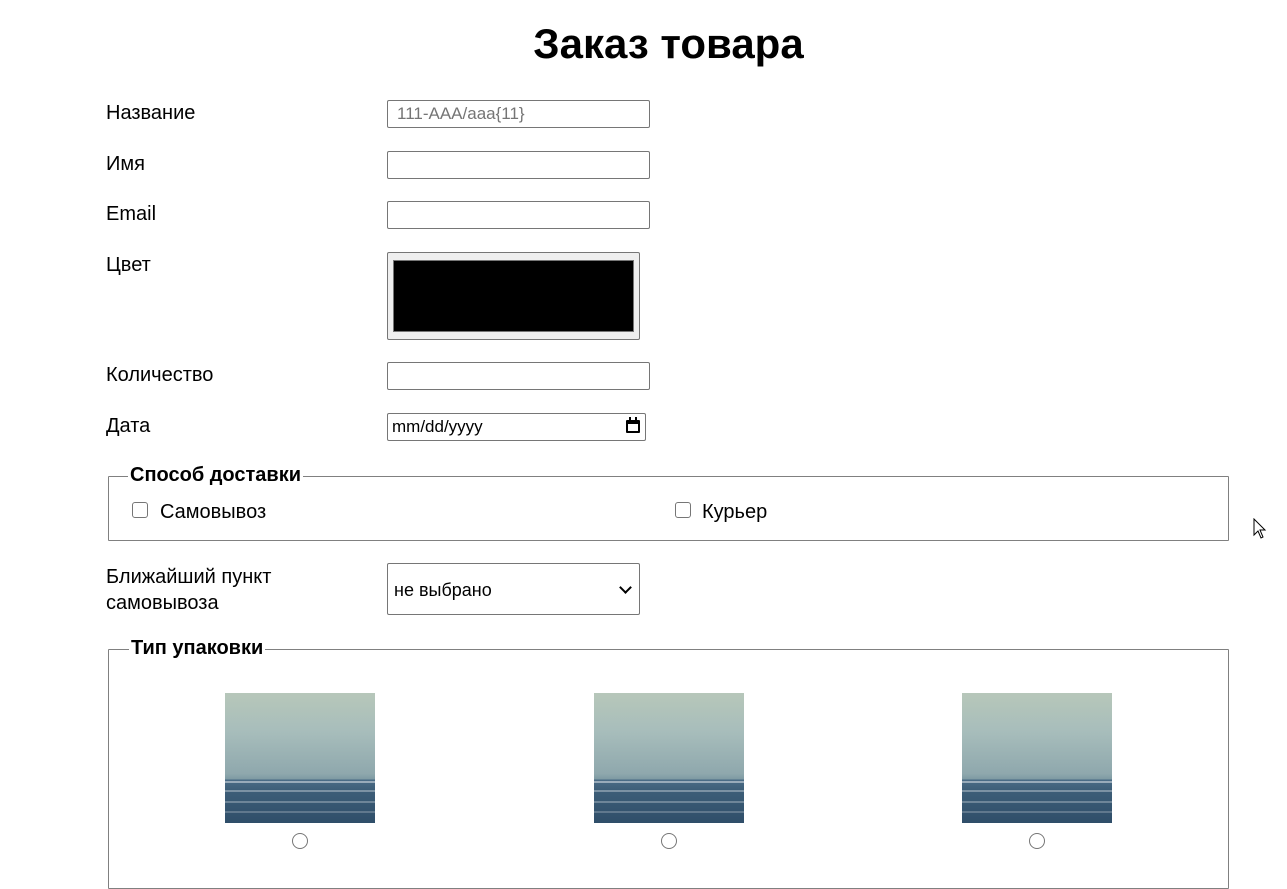  I want to click on date-placeholder: mm/dd/yyyy, so click(437, 426).